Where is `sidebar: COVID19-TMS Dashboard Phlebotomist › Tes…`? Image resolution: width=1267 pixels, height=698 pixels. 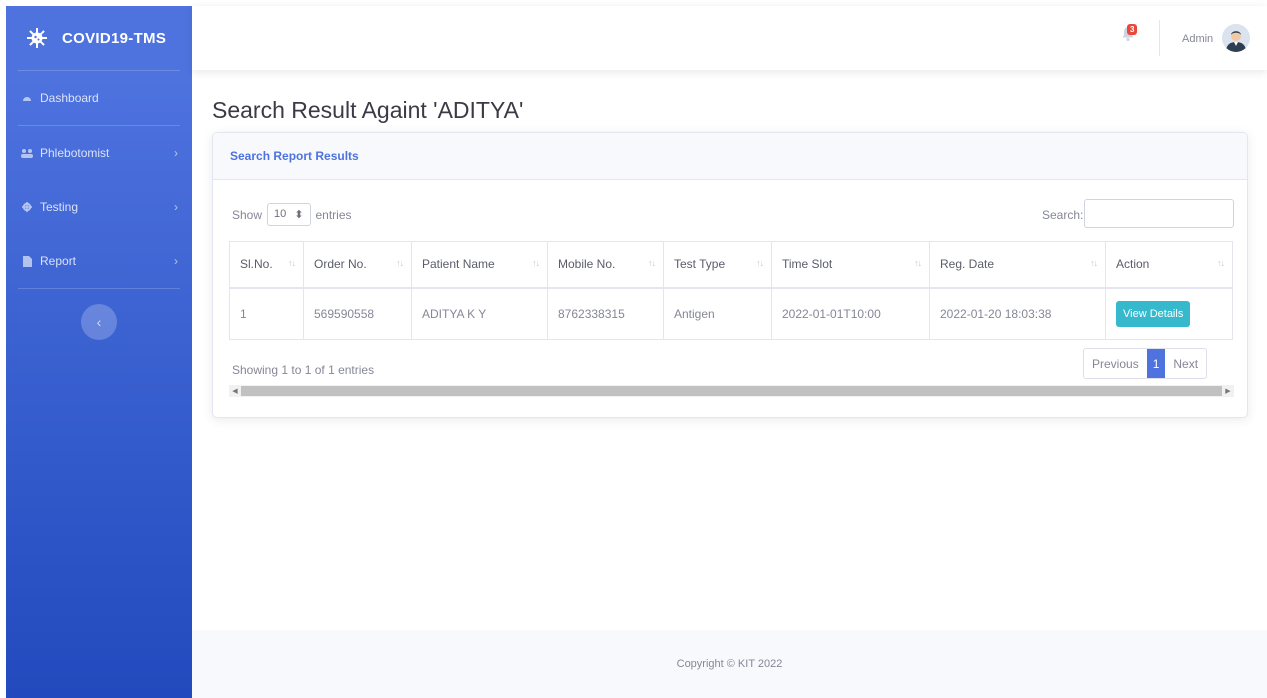 sidebar: COVID19-TMS Dashboard Phlebotomist › Tes… is located at coordinates (99, 352).